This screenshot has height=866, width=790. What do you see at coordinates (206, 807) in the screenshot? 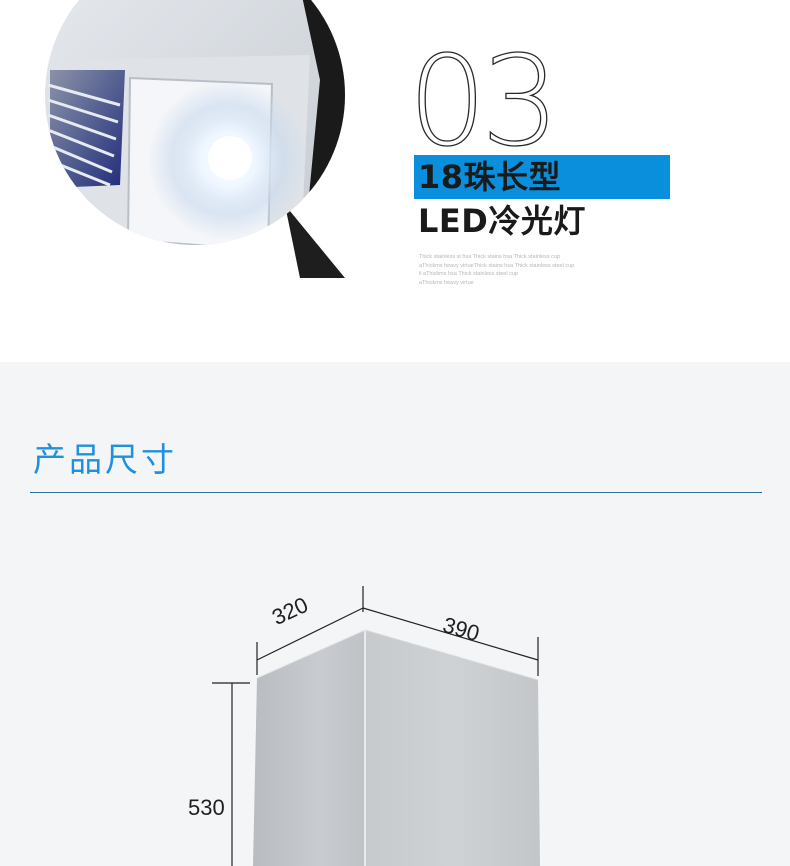
I see `height-dimension: 530` at bounding box center [206, 807].